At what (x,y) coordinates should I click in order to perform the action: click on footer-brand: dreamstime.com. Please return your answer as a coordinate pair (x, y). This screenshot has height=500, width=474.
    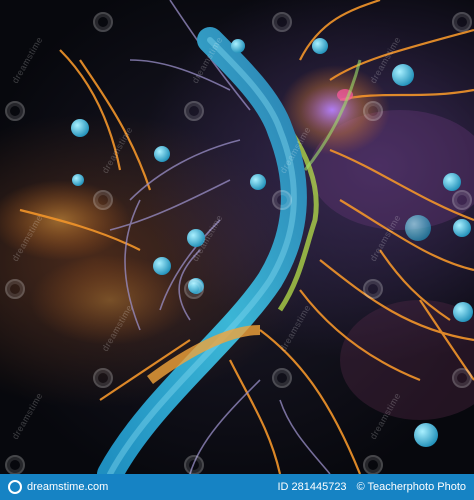
    Looking at the image, I should click on (58, 487).